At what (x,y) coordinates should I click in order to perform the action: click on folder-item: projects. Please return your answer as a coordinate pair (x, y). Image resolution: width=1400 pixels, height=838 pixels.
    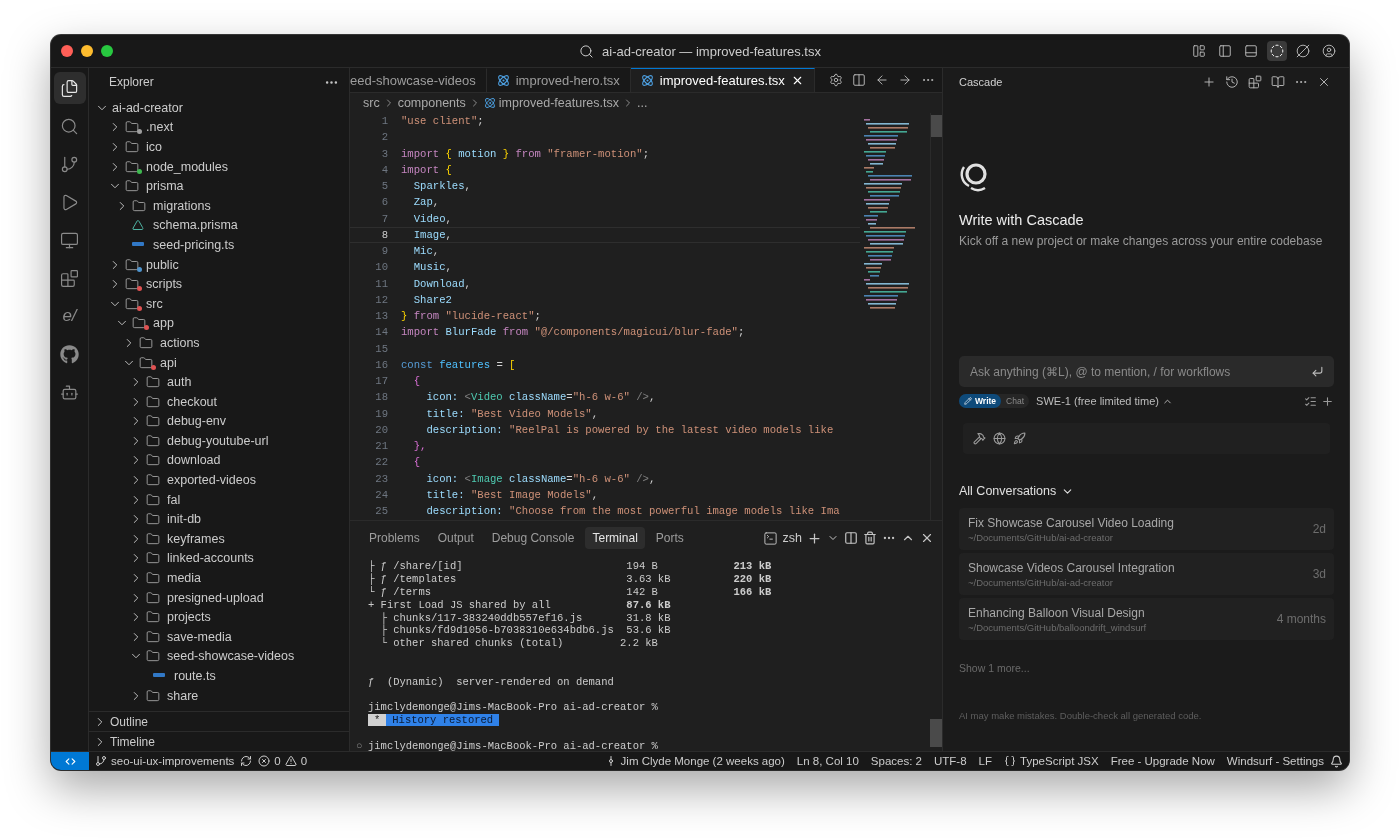
    Looking at the image, I should click on (189, 617).